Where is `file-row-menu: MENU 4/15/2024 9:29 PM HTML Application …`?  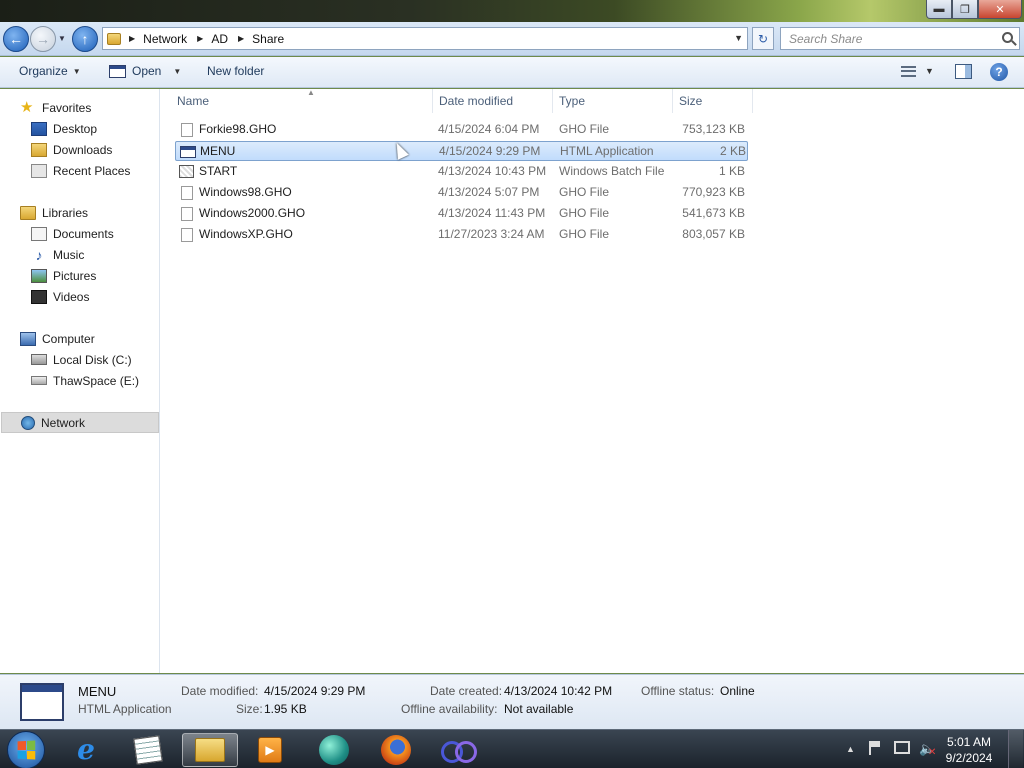 file-row-menu: MENU 4/15/2024 9:29 PM HTML Application … is located at coordinates (461, 151).